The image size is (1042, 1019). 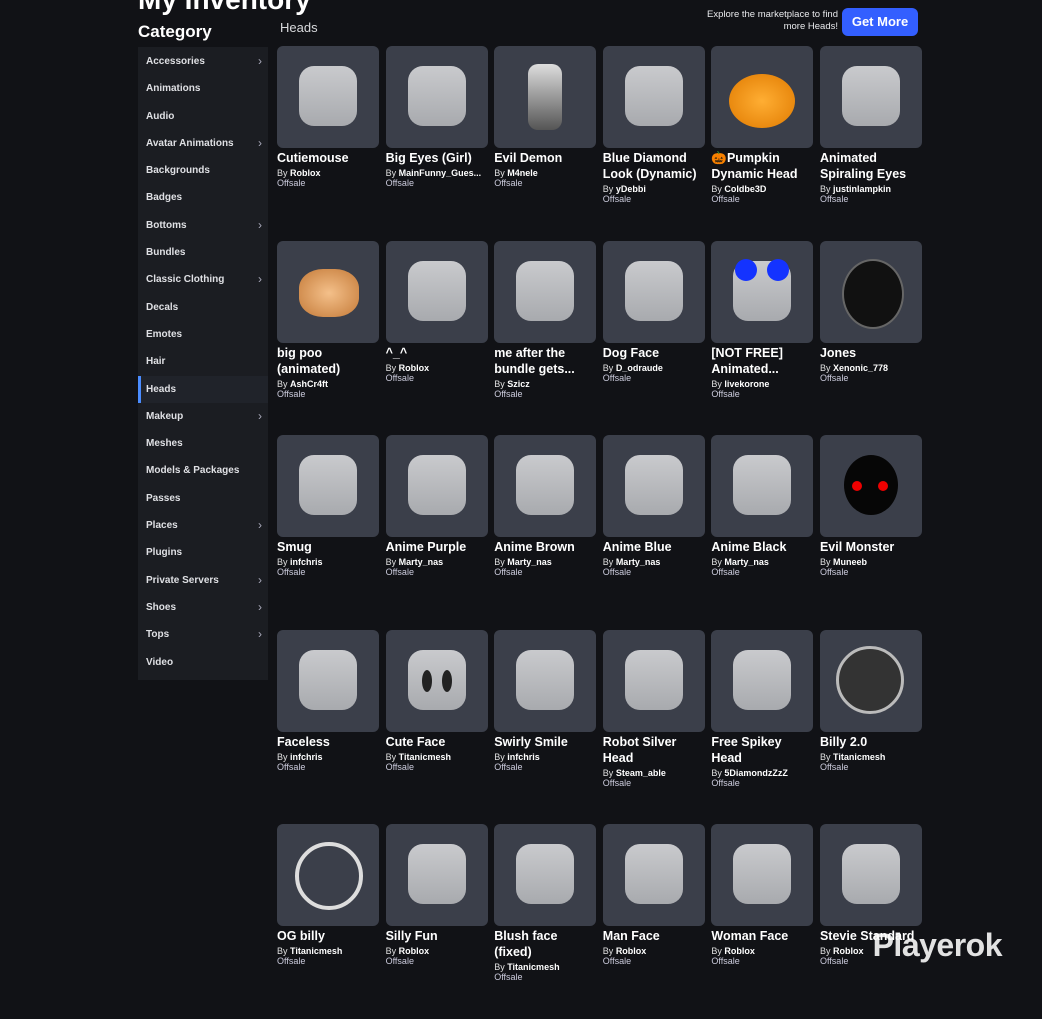 What do you see at coordinates (203, 61) in the screenshot?
I see `sidebar-item-accessories: Accessories ›` at bounding box center [203, 61].